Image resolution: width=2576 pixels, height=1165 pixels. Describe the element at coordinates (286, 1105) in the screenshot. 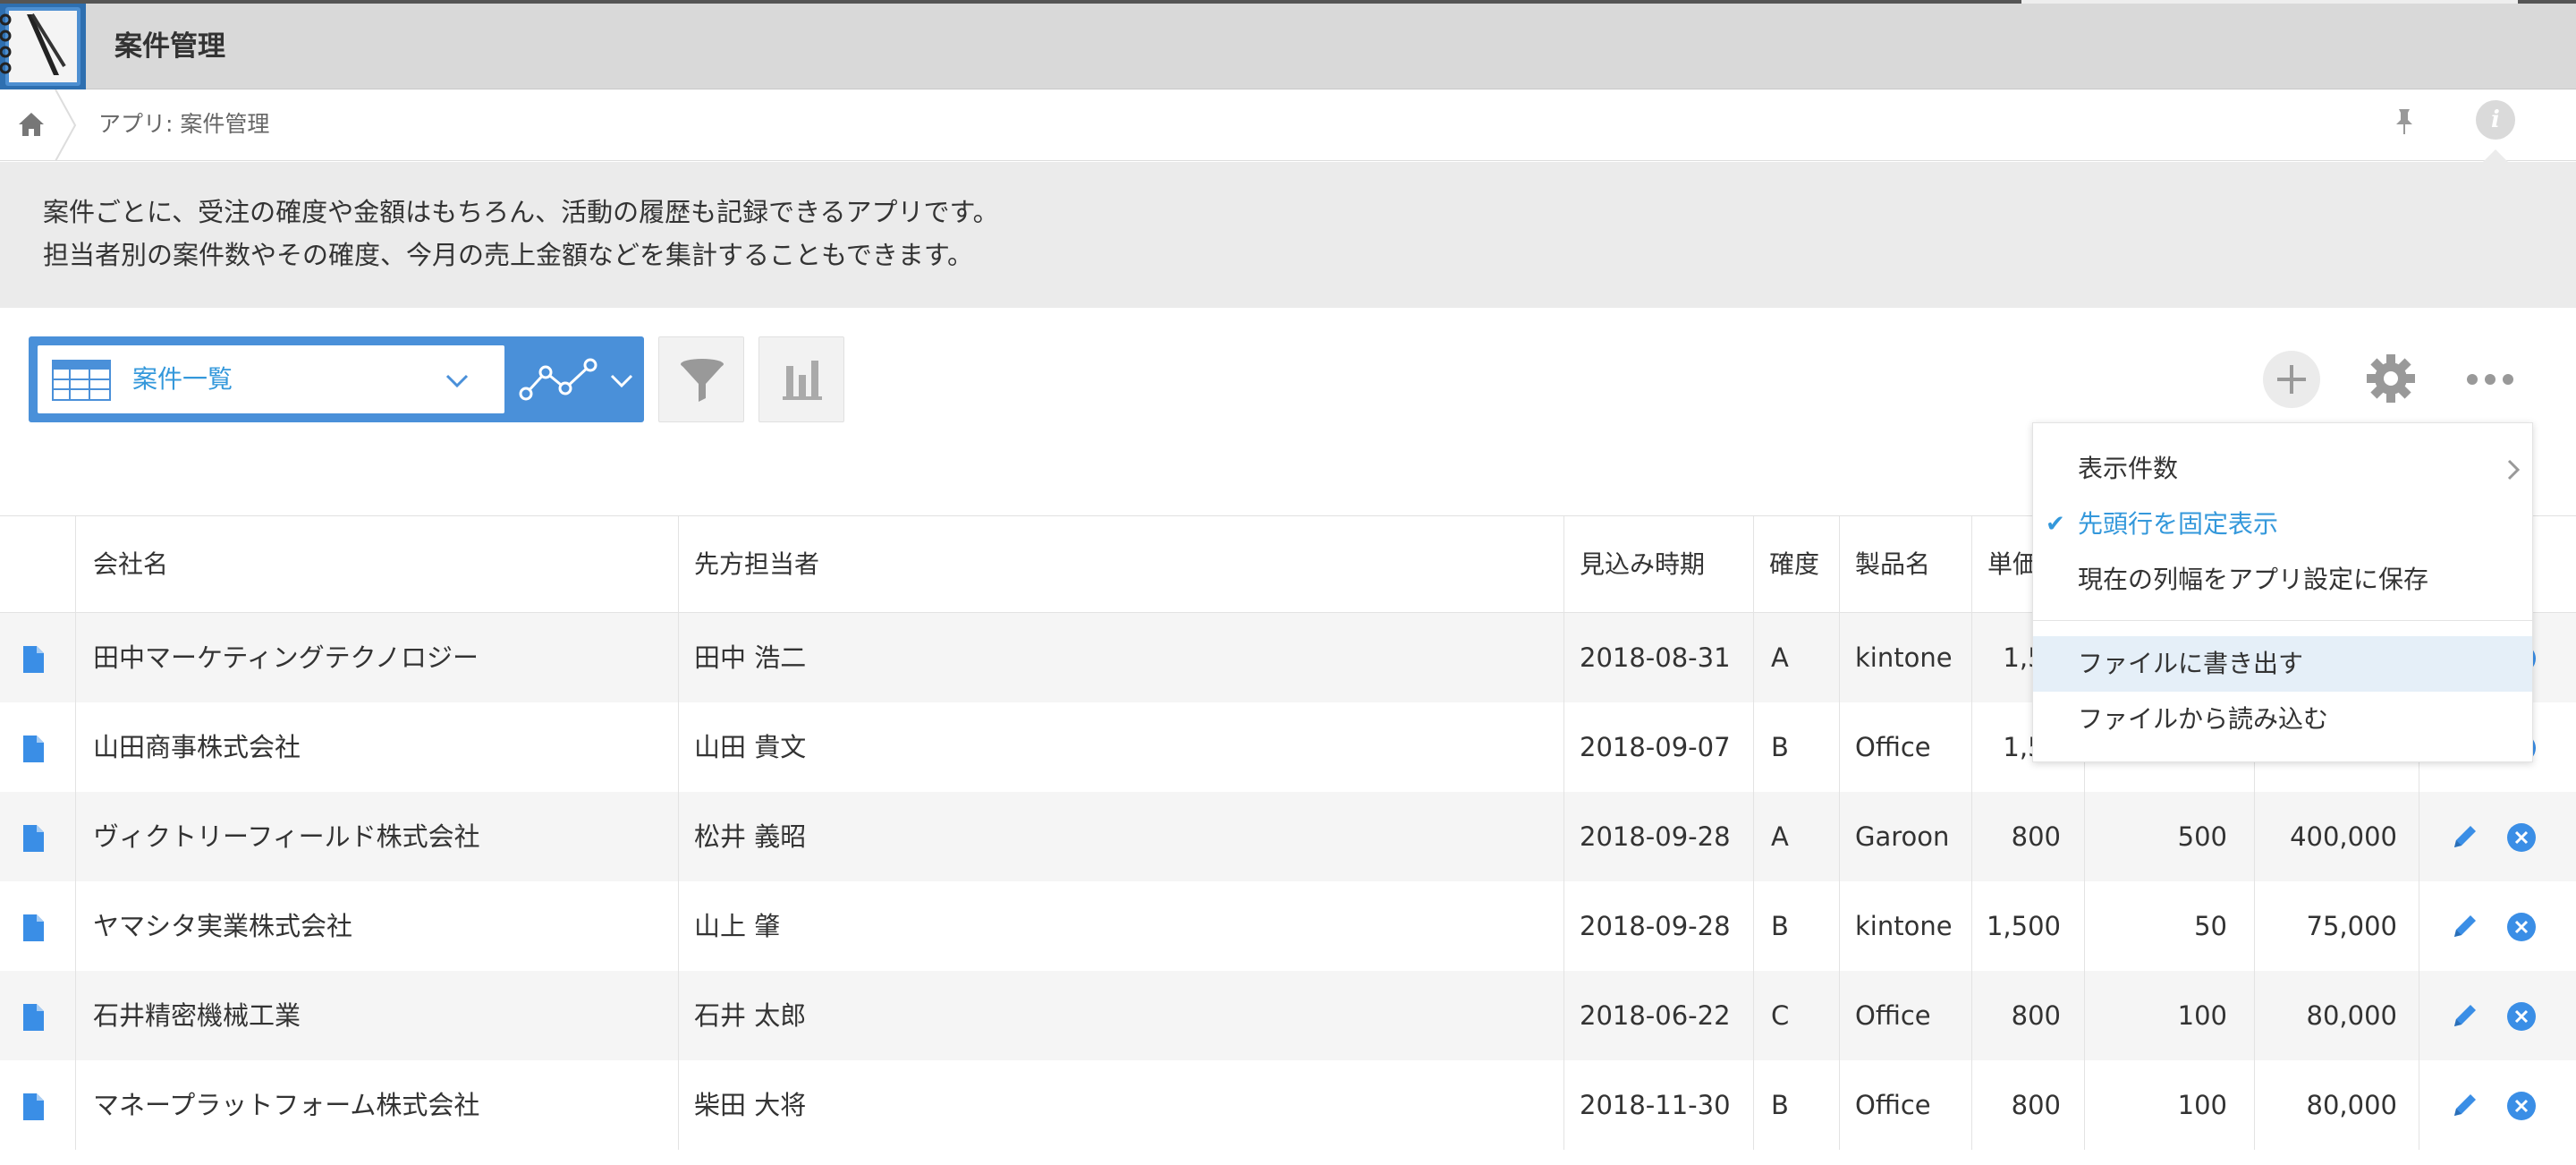

I see `cell-company: マネープラットフォーム株式会社` at that location.